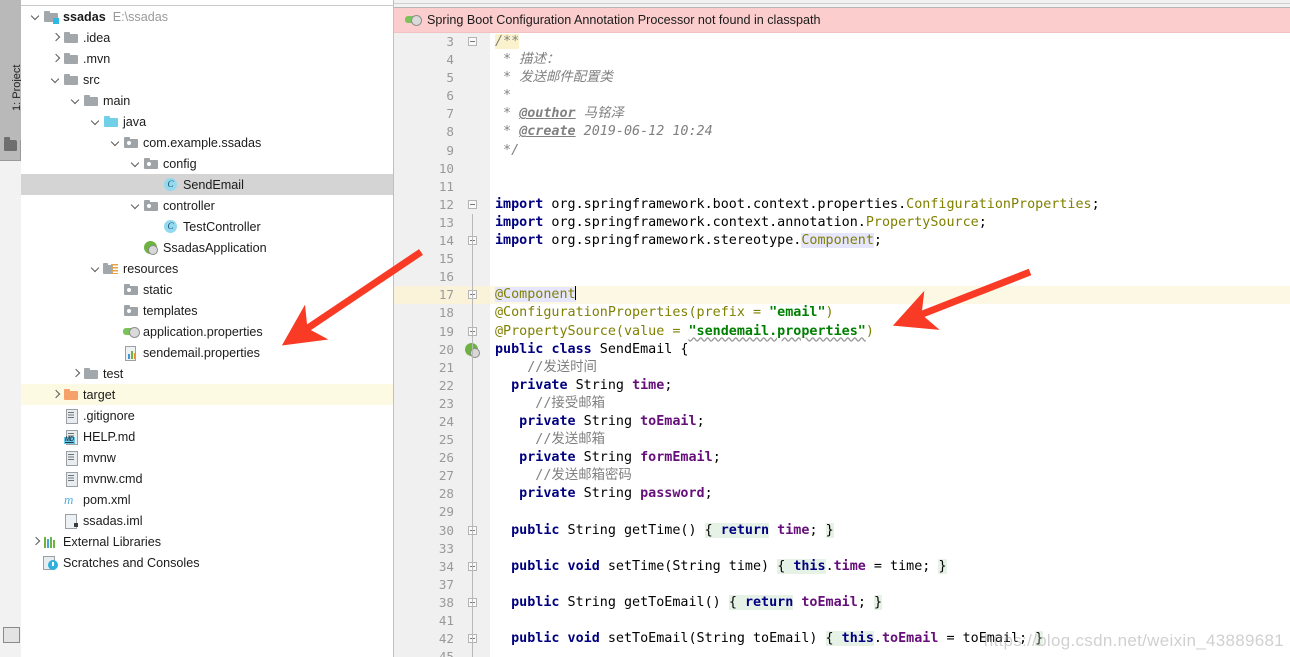 The width and height of the screenshot is (1290, 657). Describe the element at coordinates (207, 541) in the screenshot. I see `tree-item-external-libraries: External Libraries` at that location.